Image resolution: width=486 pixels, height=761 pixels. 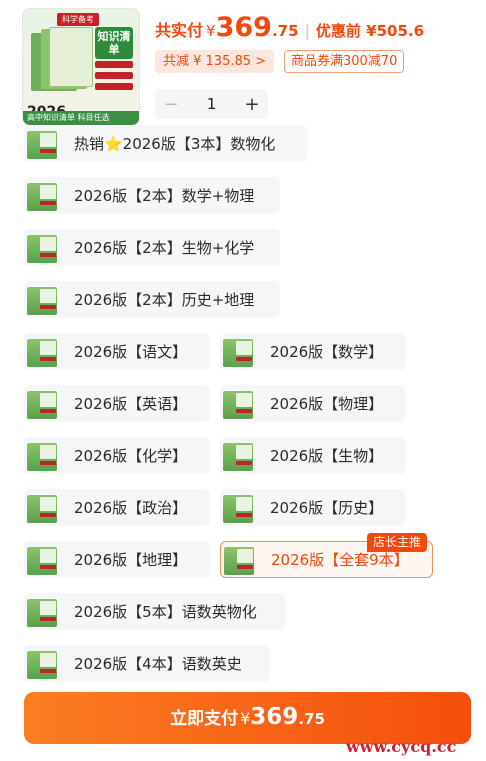 I want to click on option-label: 2026版【2本】历史+地理, so click(x=164, y=300).